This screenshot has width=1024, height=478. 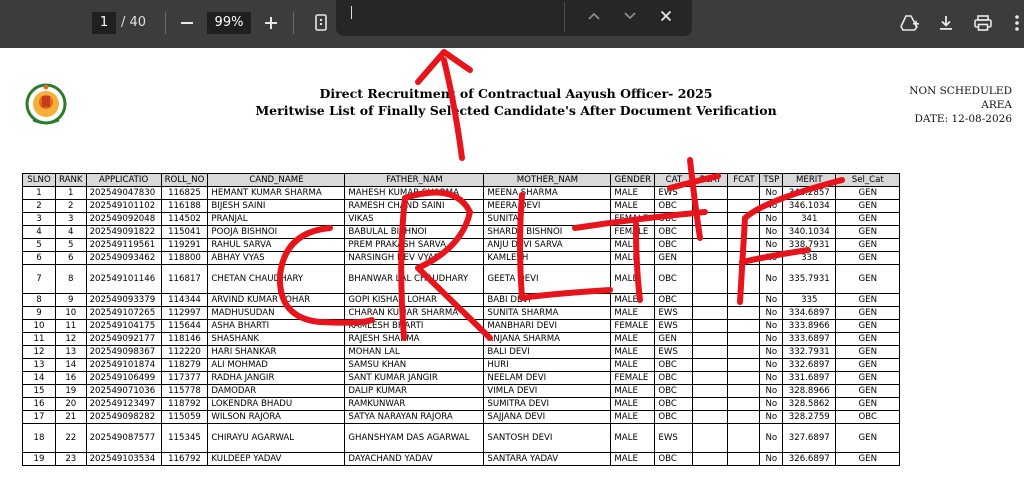 I want to click on merit-cell: 335.7931, so click(x=809, y=279).